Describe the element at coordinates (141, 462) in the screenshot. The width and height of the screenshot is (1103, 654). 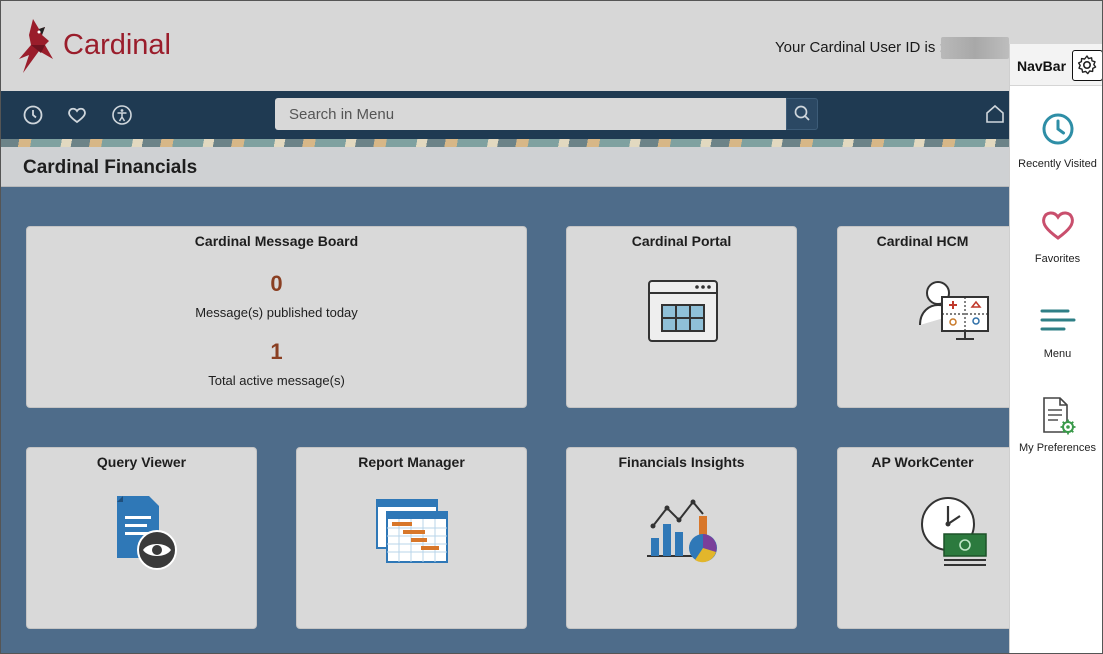
I see `tile-title: Query Viewer` at that location.